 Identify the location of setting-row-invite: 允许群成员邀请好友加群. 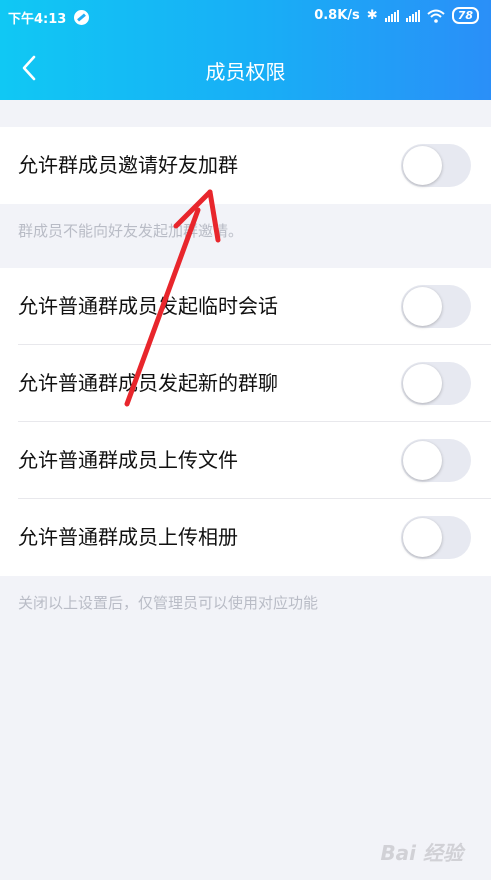
(245, 165).